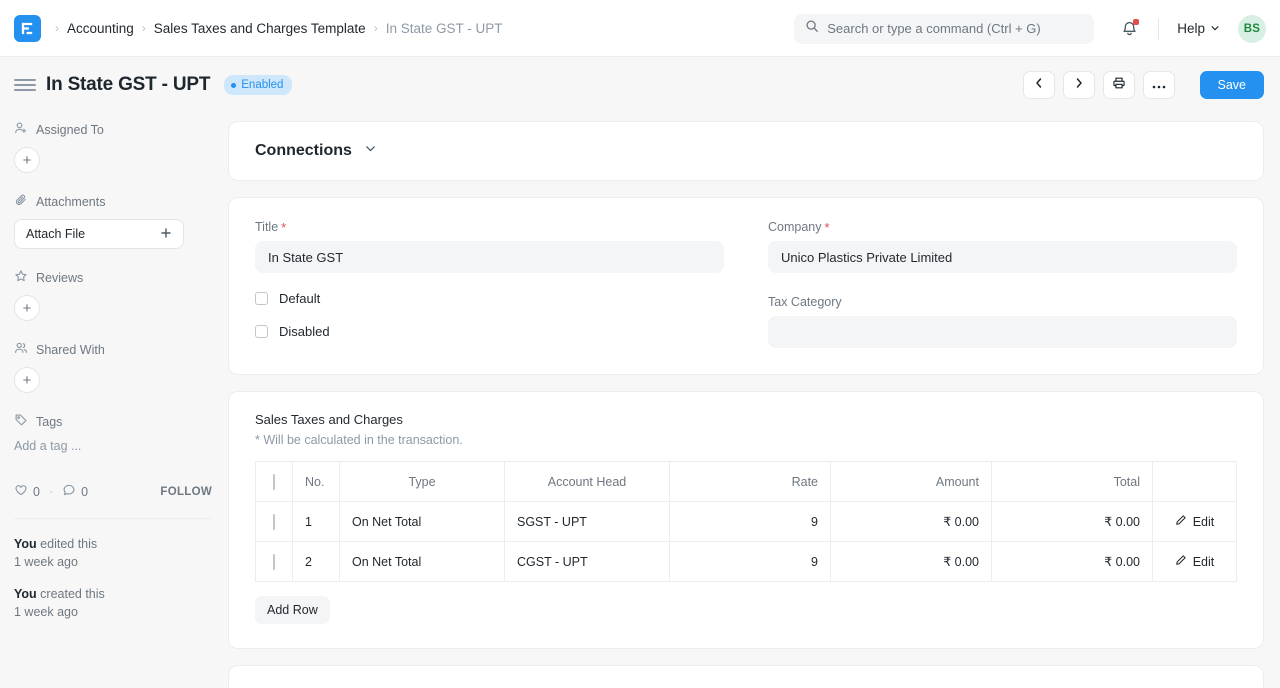 The image size is (1280, 688). Describe the element at coordinates (113, 147) in the screenshot. I see `sidebar-section-assigned-to: Assigned To +` at that location.